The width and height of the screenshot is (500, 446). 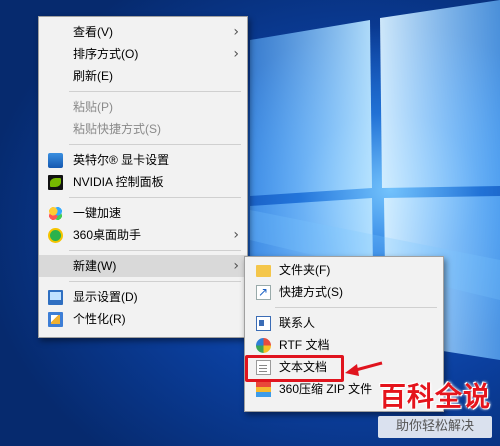 What do you see at coordinates (55, 213) in the screenshot?
I see `boost-icon` at bounding box center [55, 213].